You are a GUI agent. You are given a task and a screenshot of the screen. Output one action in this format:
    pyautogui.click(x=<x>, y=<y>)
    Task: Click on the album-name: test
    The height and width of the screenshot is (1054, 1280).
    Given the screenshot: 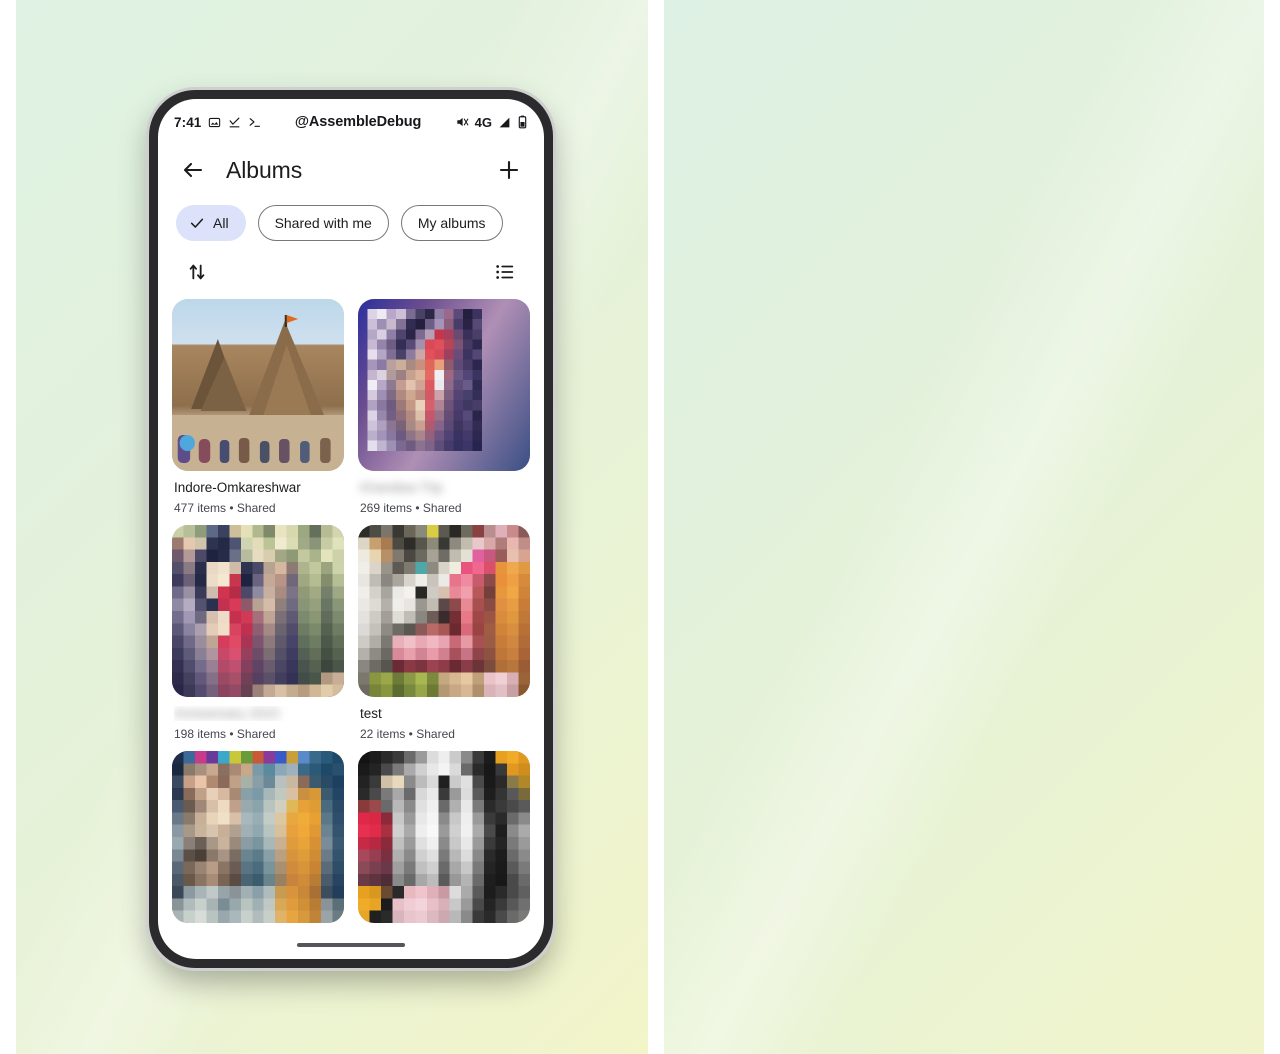 What is the action you would take?
    pyautogui.click(x=371, y=713)
    